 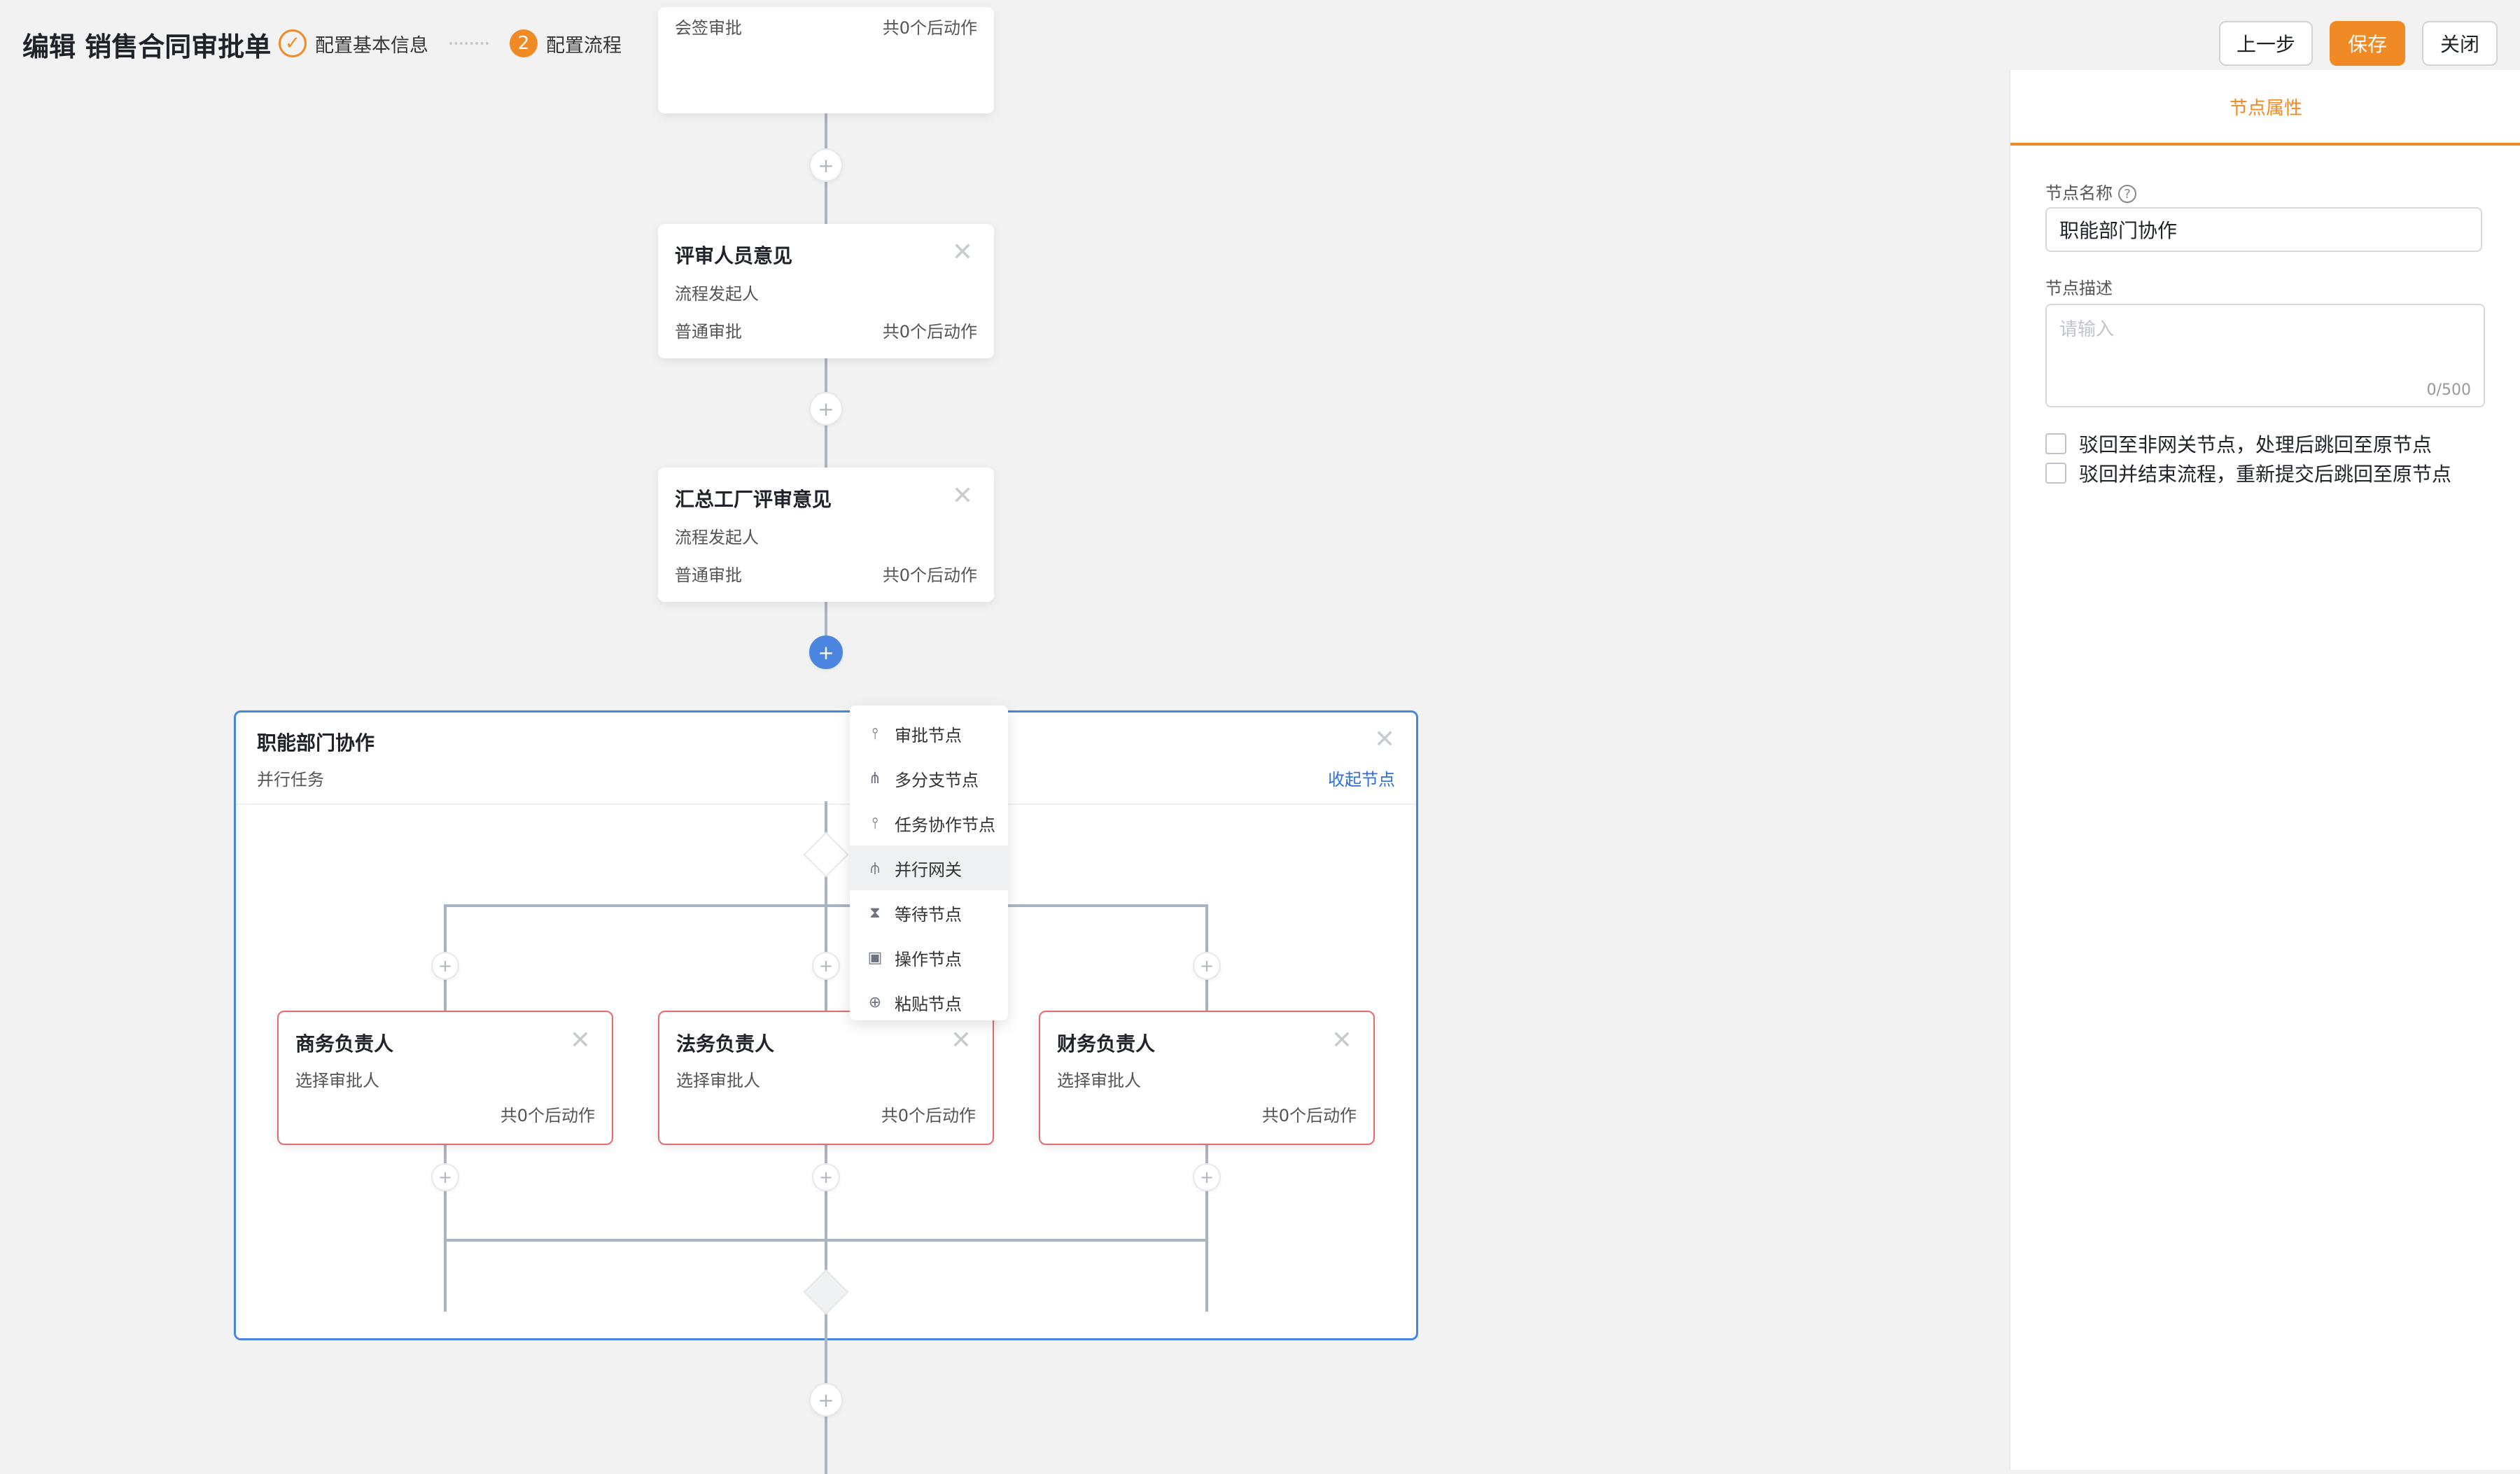 I want to click on menu-item-label: 操作节点, so click(x=928, y=959).